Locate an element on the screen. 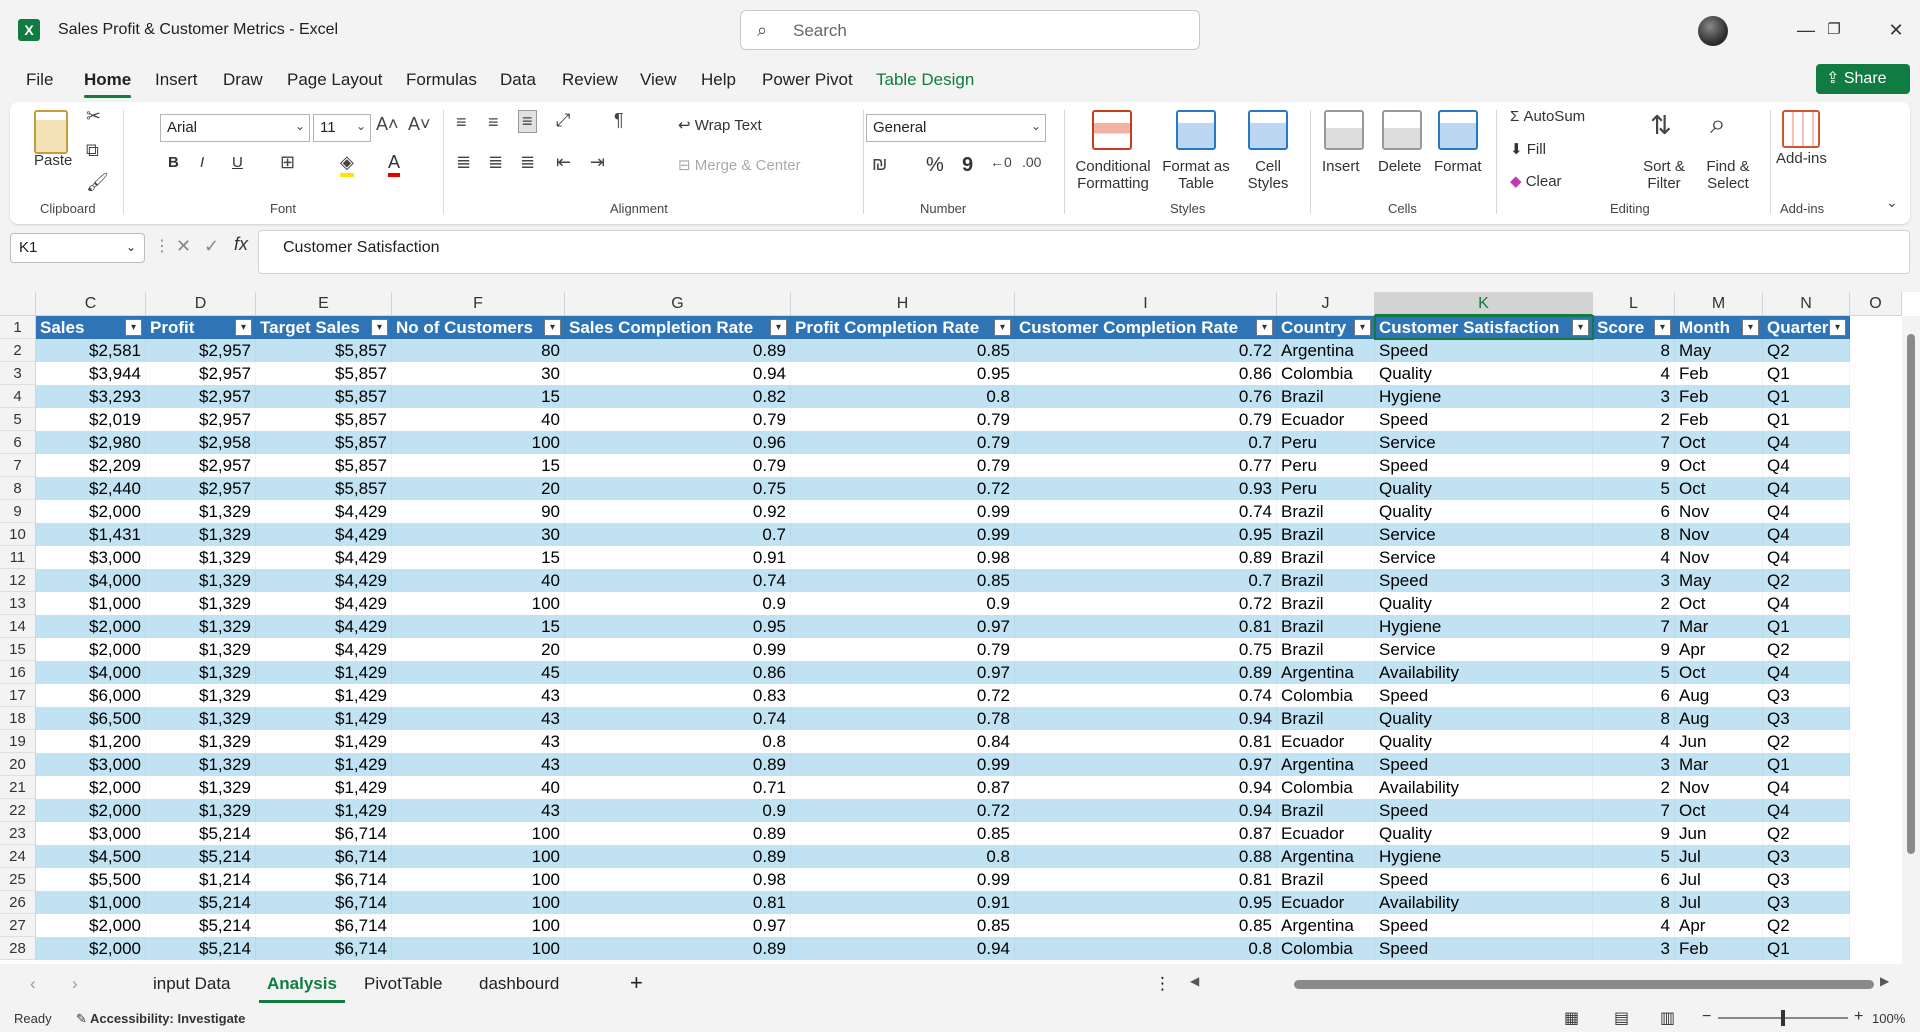  insert-cells-icon is located at coordinates (1344, 130).